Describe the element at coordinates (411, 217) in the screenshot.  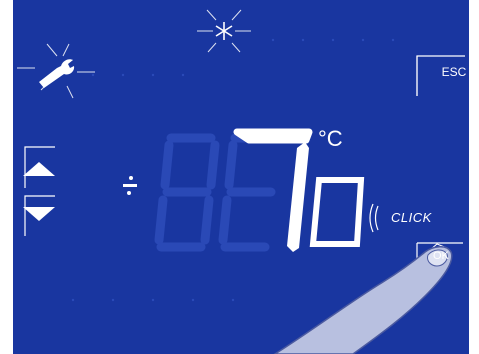
I see `click-hint-text: CLICK` at that location.